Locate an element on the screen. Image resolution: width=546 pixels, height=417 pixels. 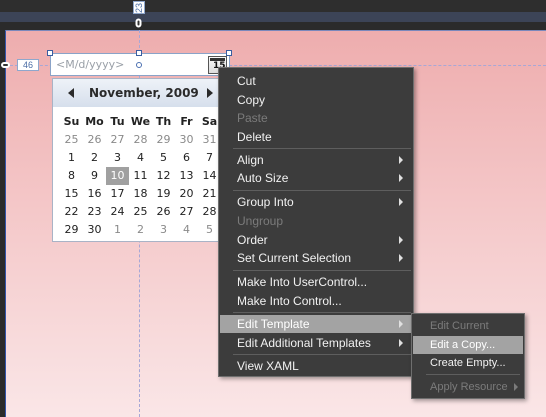
calendar-day: 28 is located at coordinates (140, 140).